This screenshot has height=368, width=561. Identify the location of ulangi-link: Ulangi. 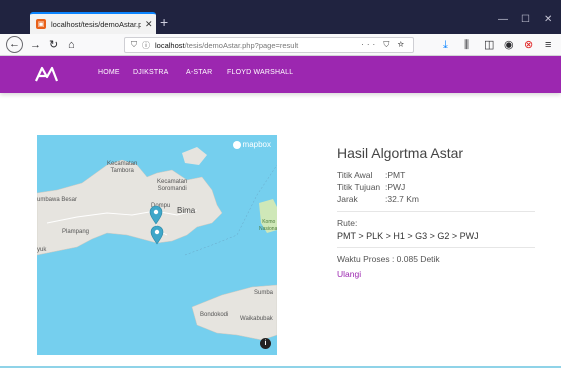
(349, 274).